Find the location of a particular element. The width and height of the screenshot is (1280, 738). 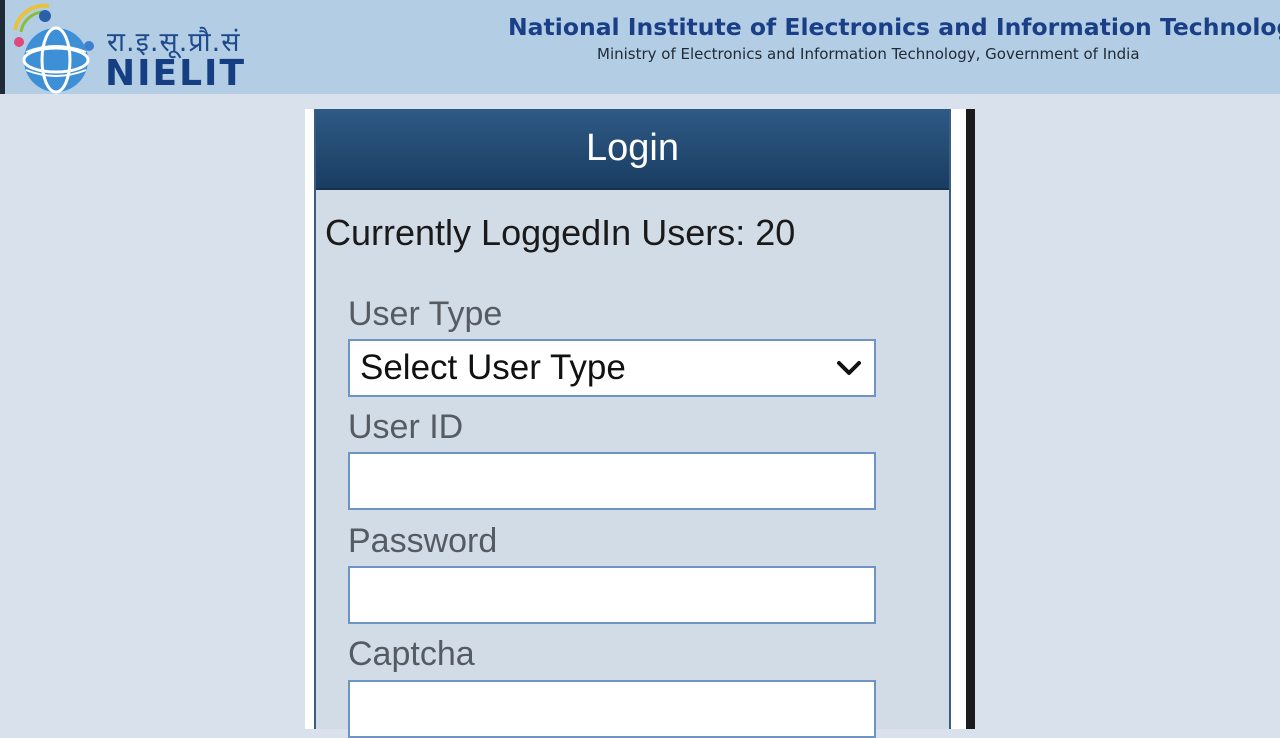

logged-in-users-count: Currently LoggedIn Users: 20 is located at coordinates (560, 232).